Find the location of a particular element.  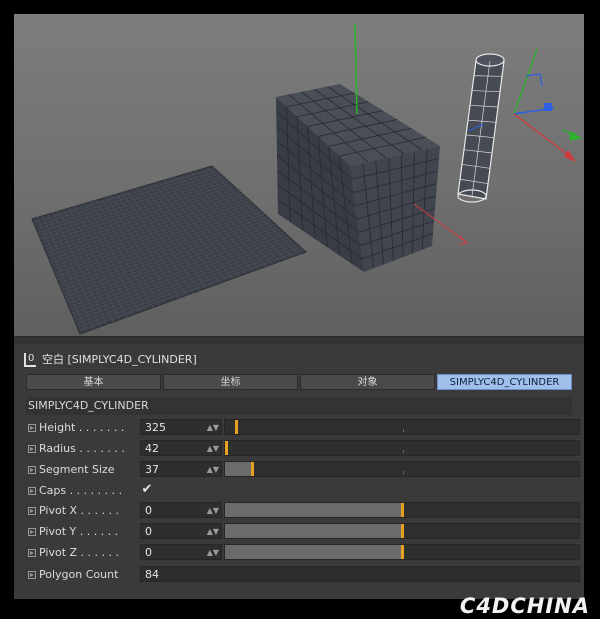

cylinder-object is located at coordinates (481, 128).